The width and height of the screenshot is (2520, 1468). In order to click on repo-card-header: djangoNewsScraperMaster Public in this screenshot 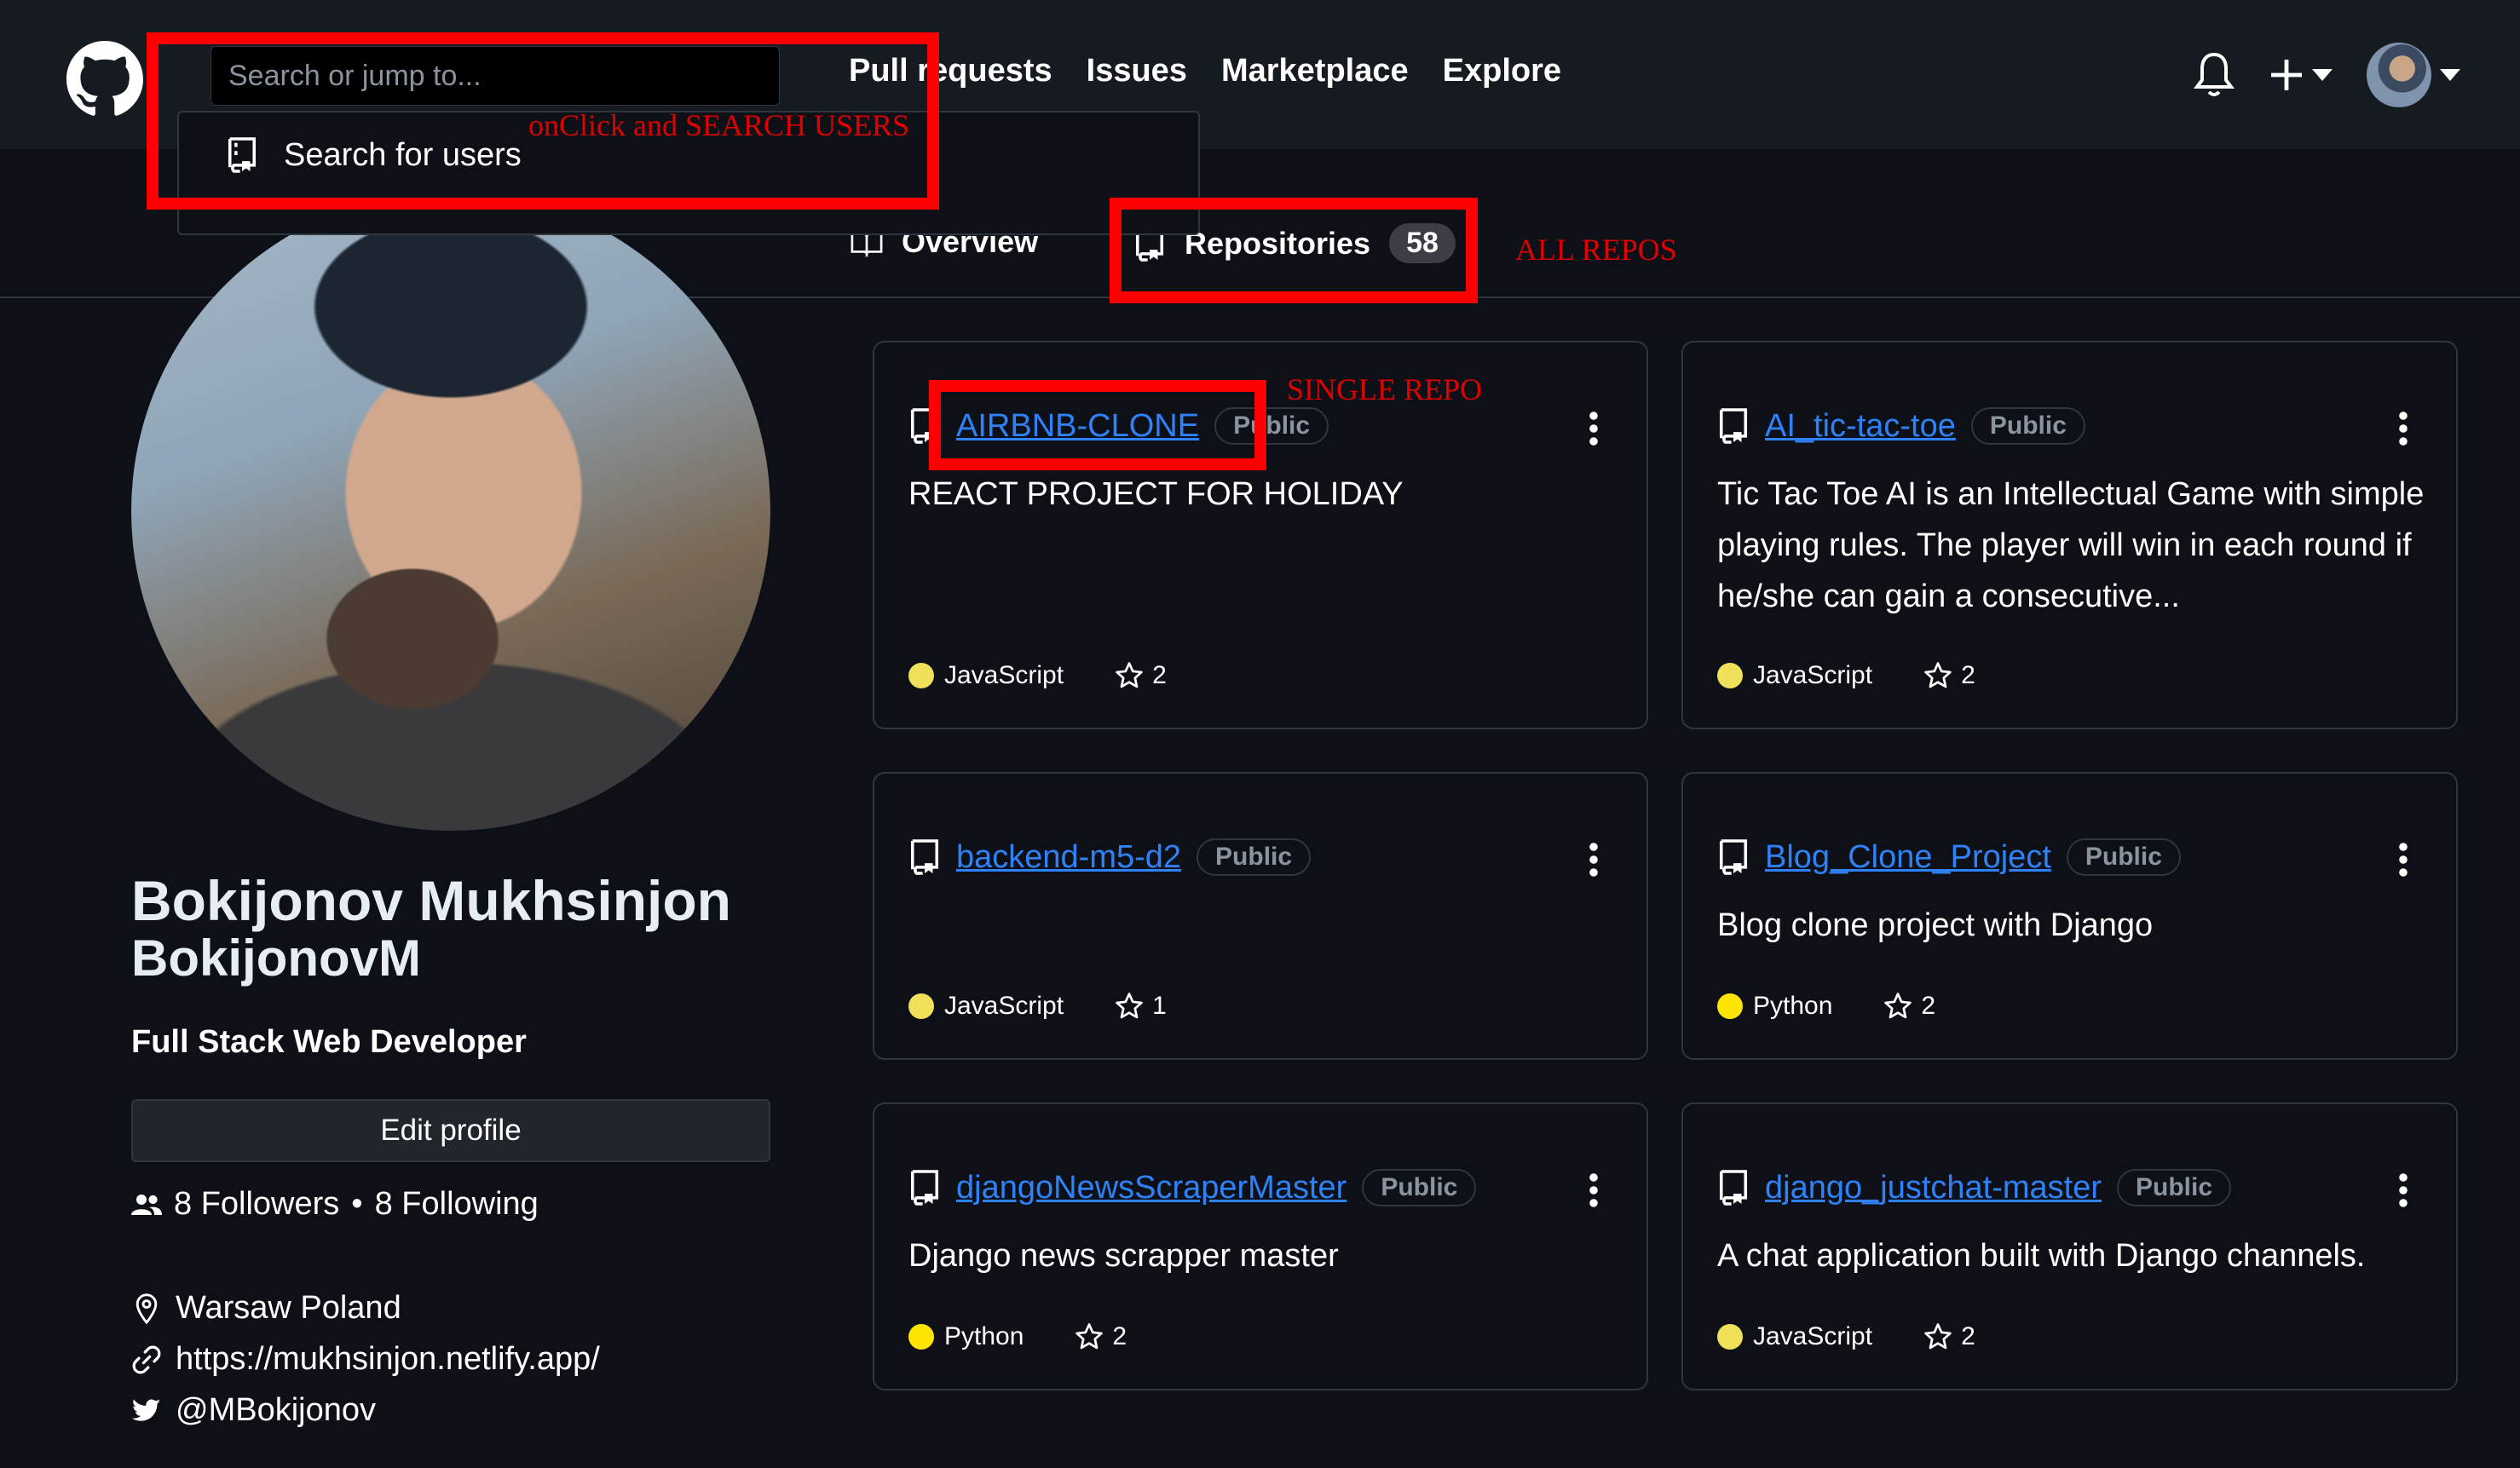, I will do `click(1192, 1187)`.